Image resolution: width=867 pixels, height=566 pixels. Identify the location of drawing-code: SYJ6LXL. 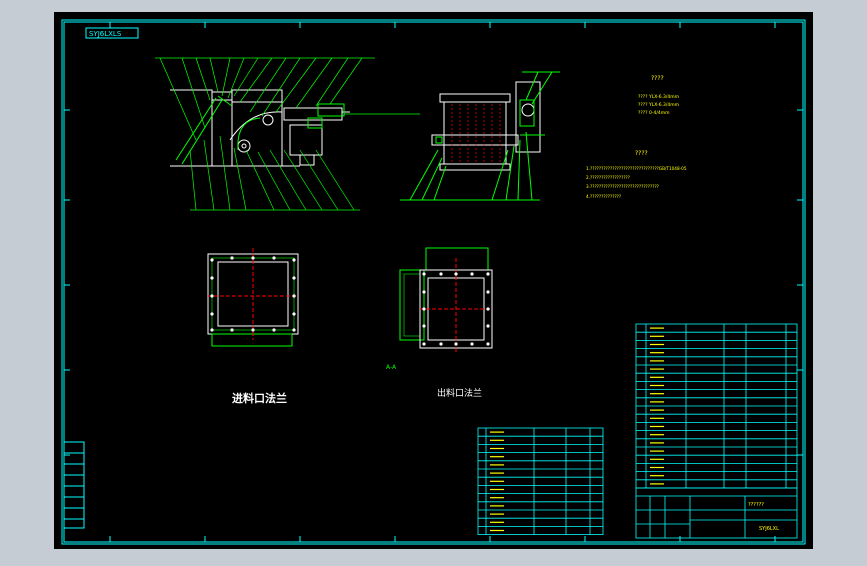
(769, 529).